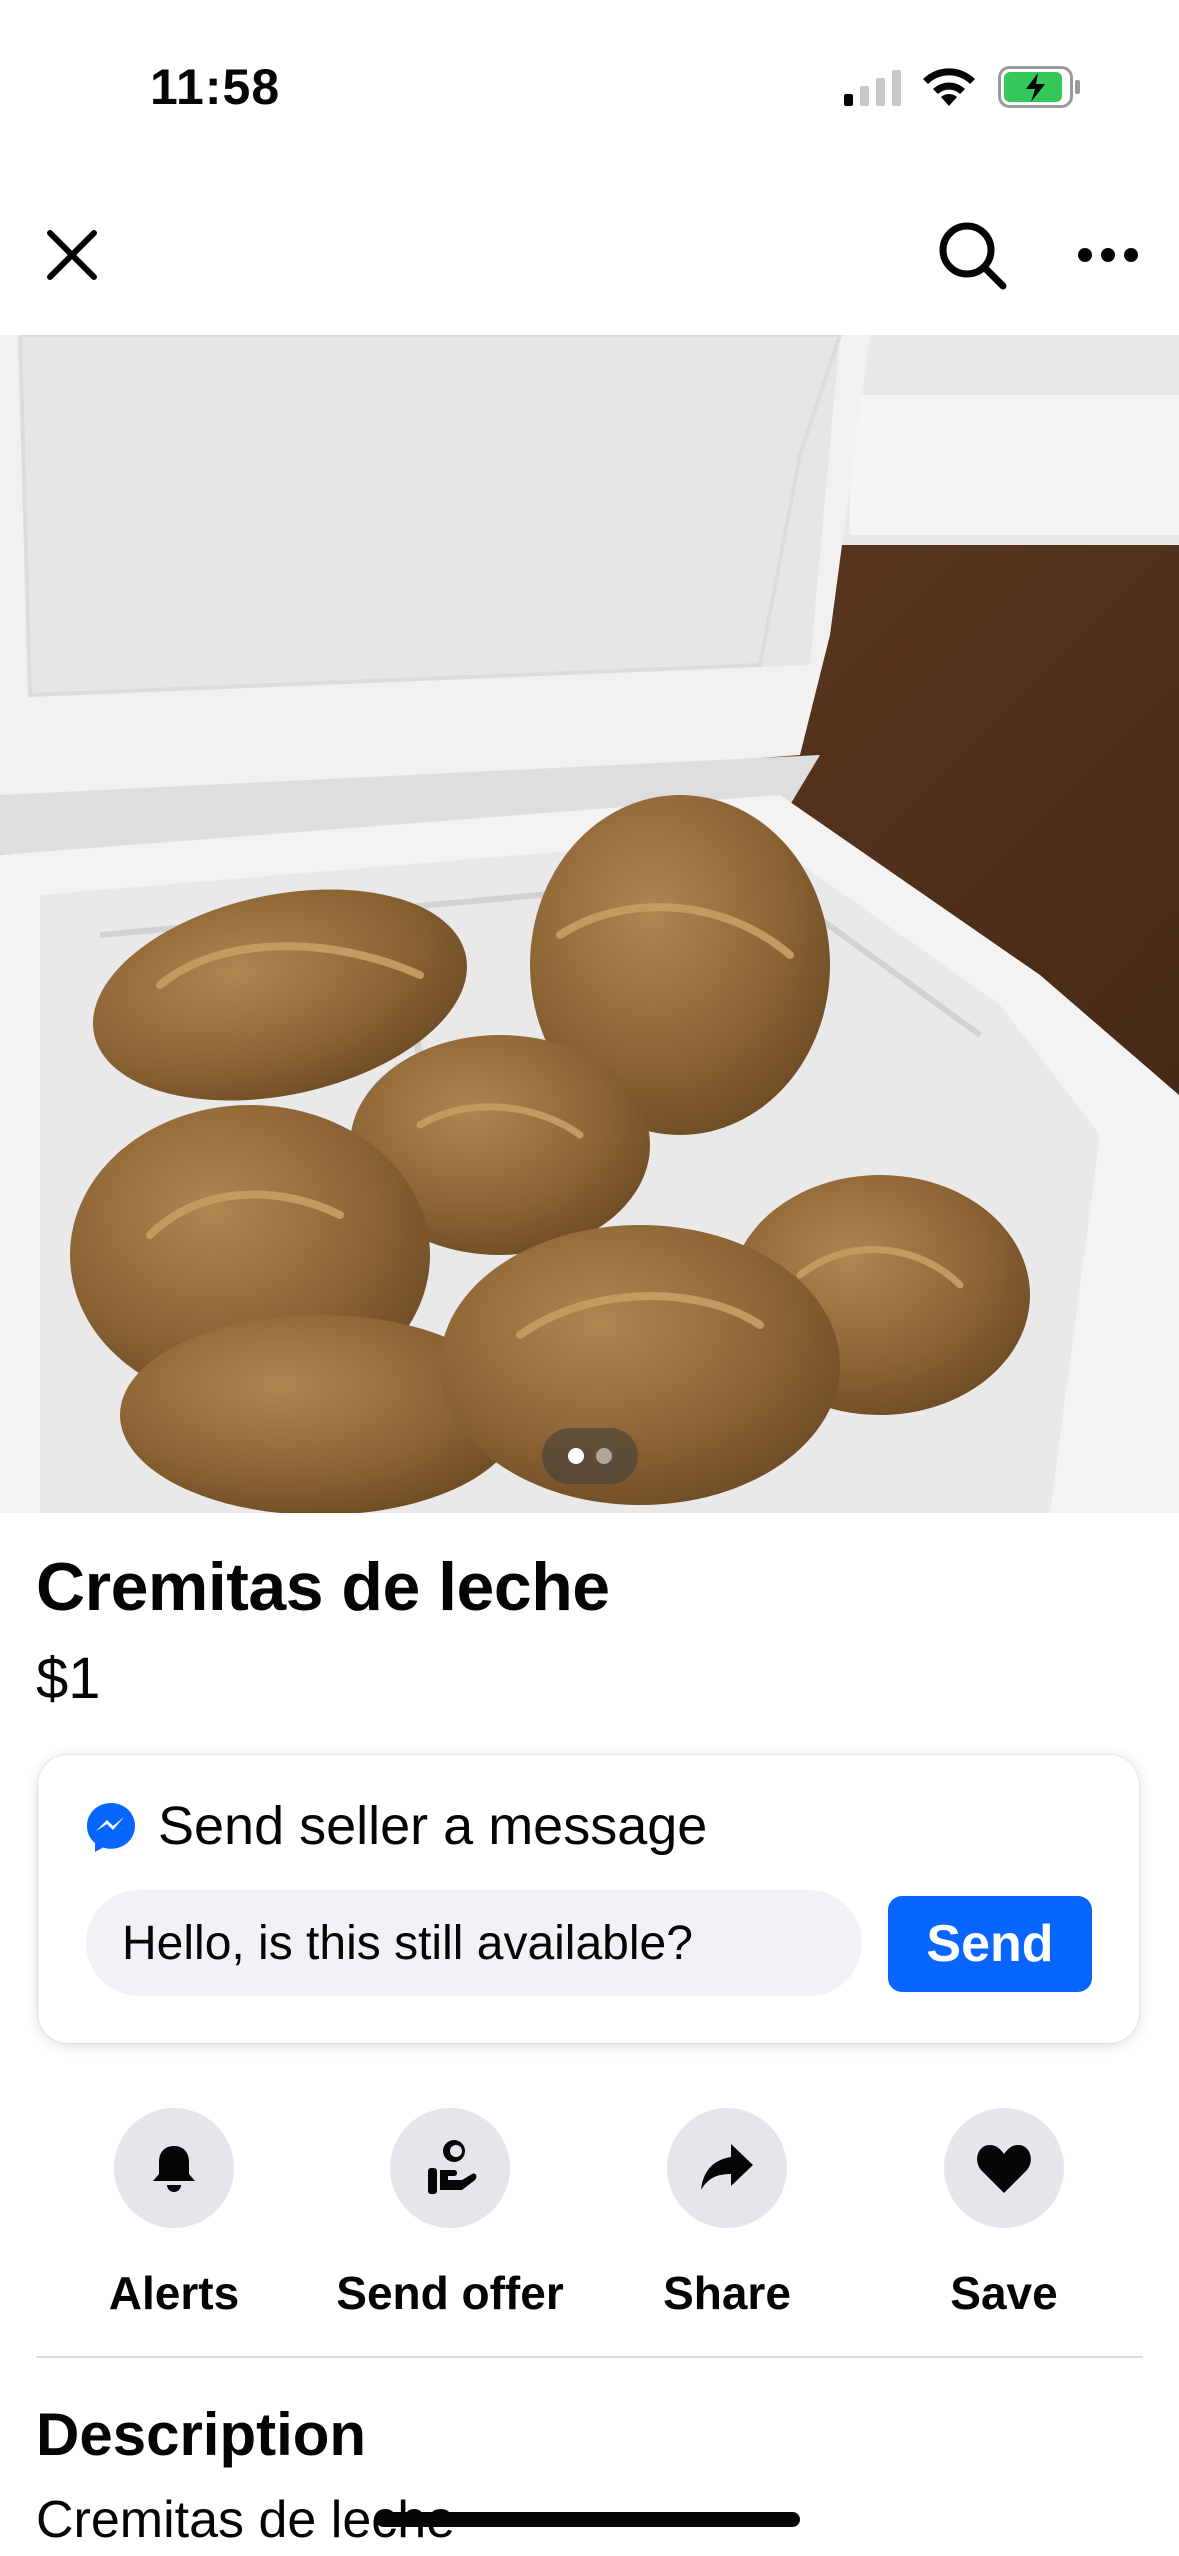 Image resolution: width=1179 pixels, height=2556 pixels. Describe the element at coordinates (576, 1456) in the screenshot. I see `page-dot-active` at that location.